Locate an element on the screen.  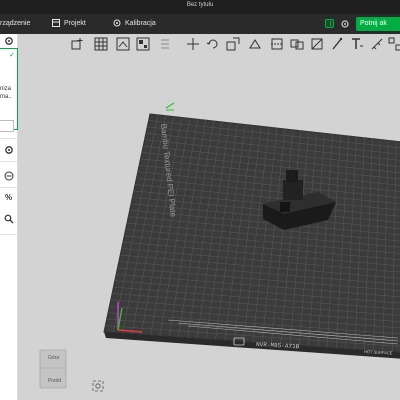
view-cube-front-label: Przód is located at coordinates (54, 381).